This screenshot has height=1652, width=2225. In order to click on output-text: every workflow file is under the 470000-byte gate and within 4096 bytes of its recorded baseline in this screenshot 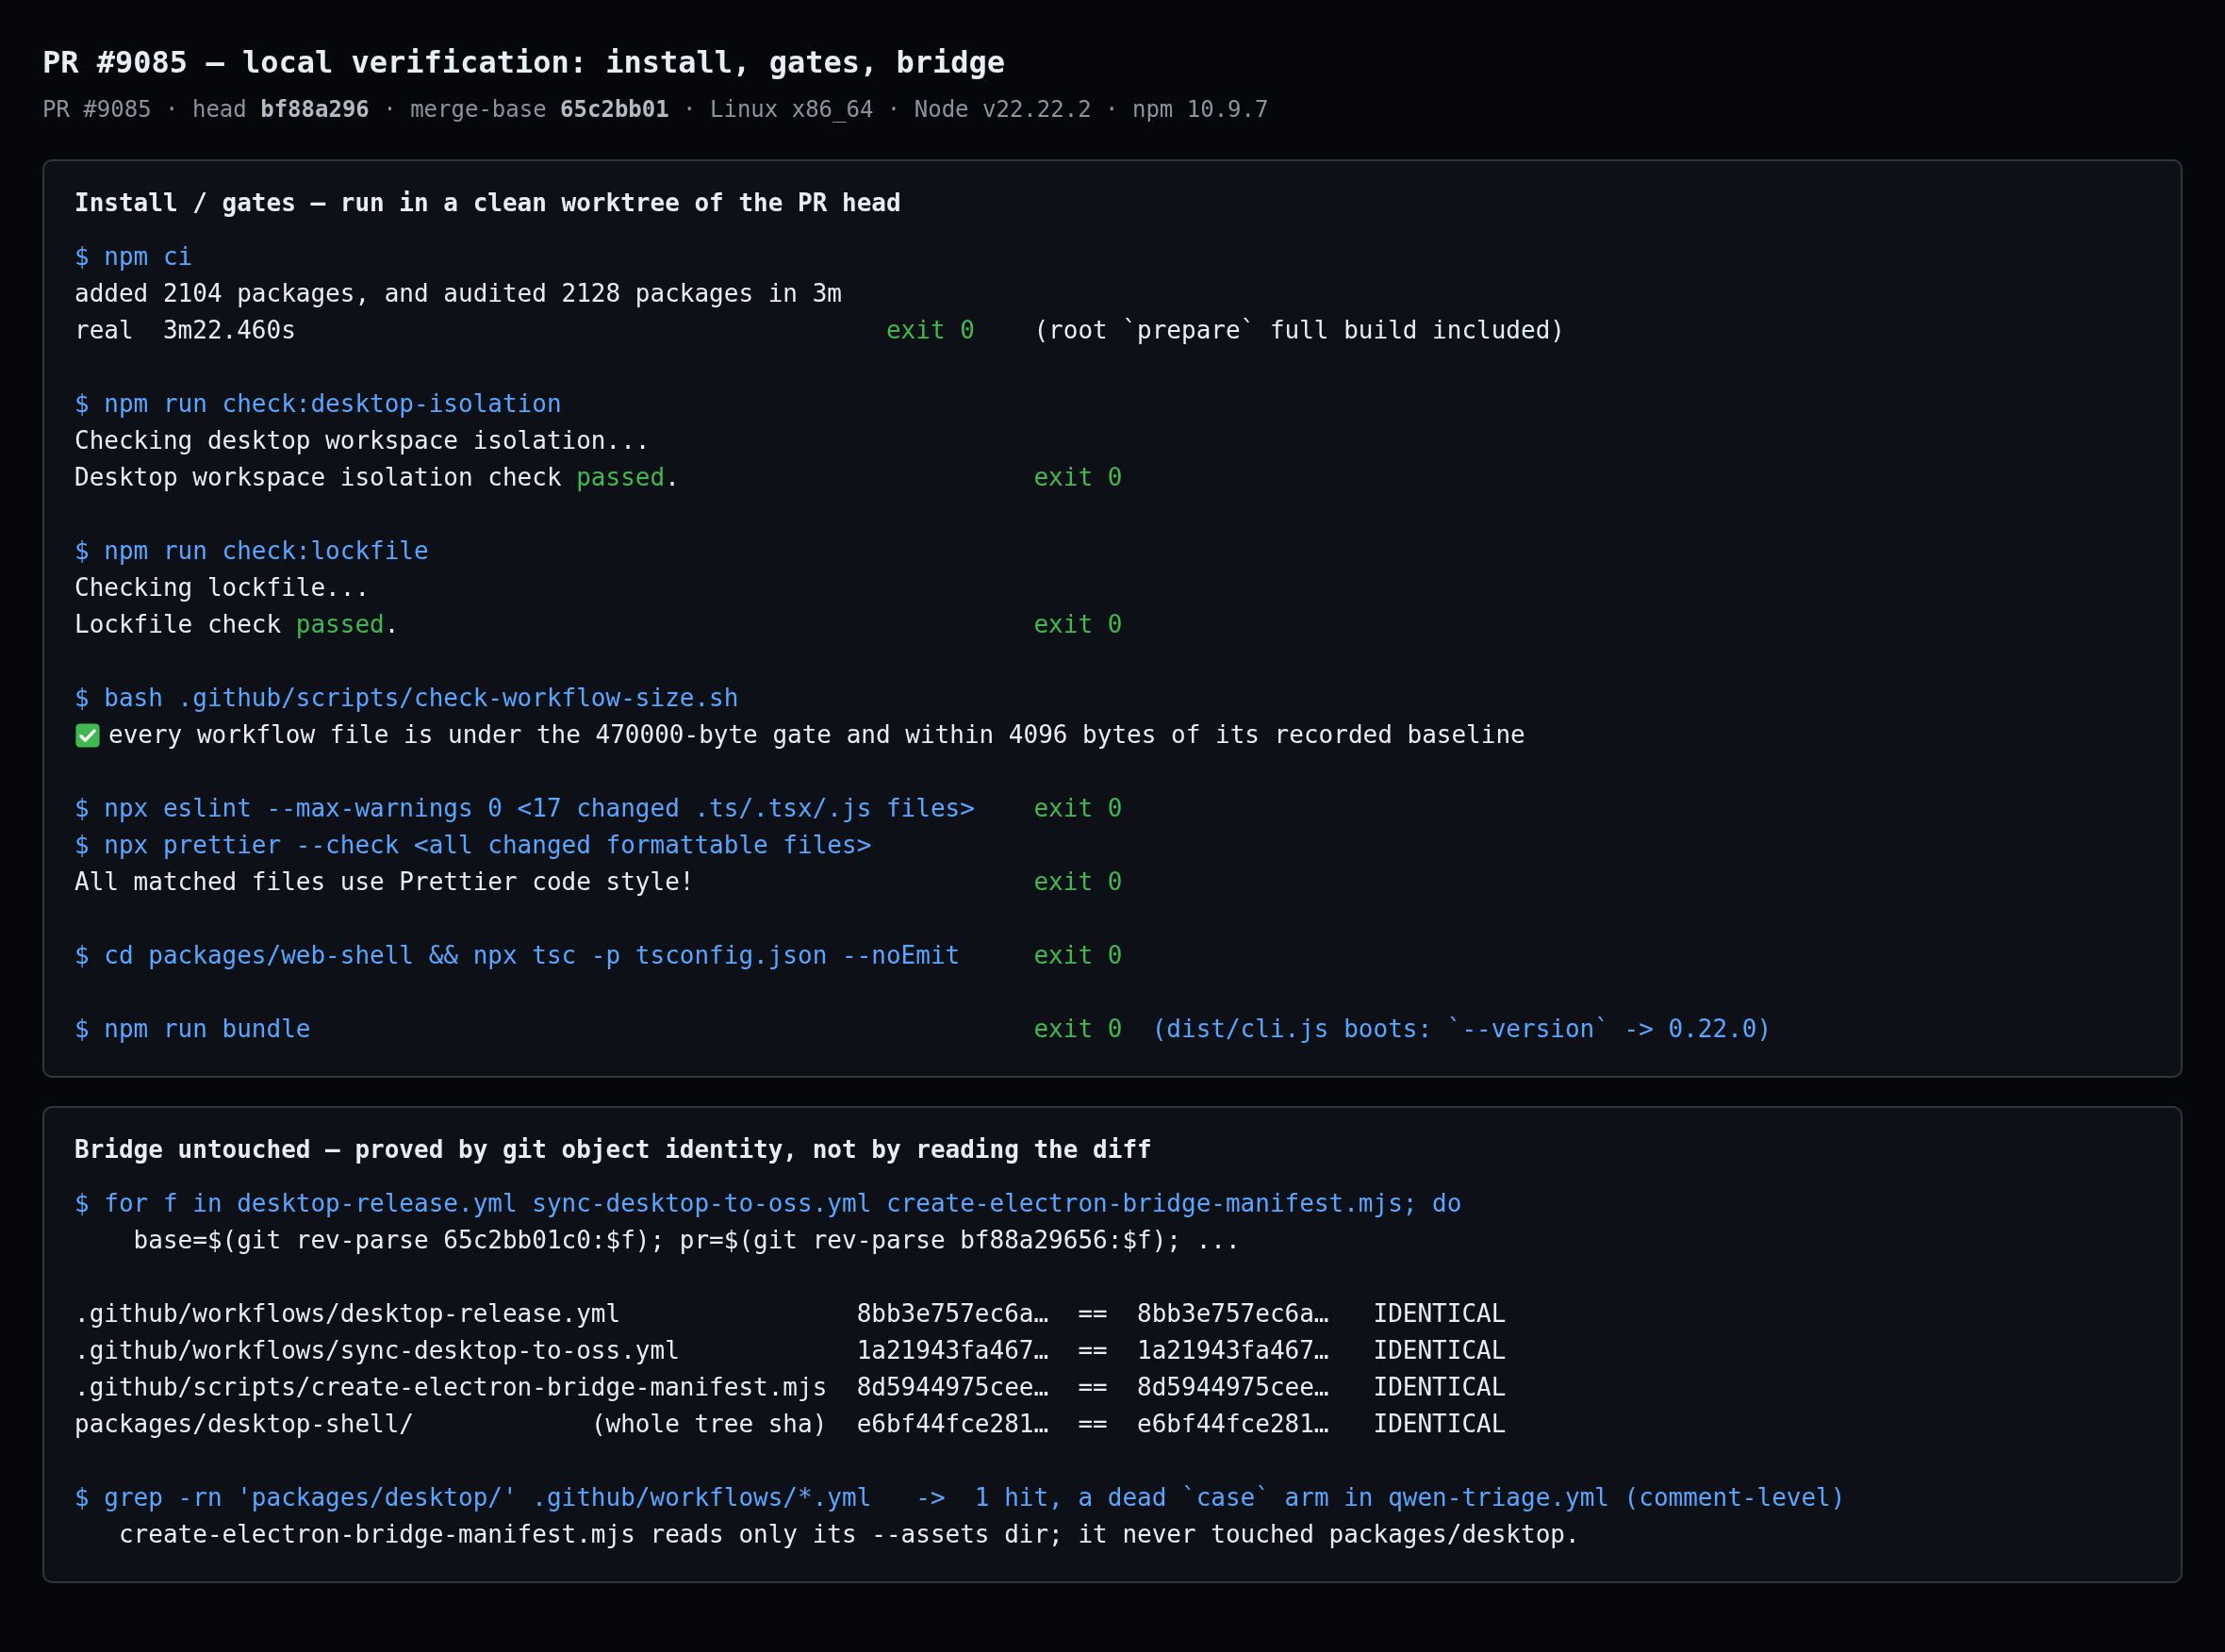, I will do `click(817, 735)`.